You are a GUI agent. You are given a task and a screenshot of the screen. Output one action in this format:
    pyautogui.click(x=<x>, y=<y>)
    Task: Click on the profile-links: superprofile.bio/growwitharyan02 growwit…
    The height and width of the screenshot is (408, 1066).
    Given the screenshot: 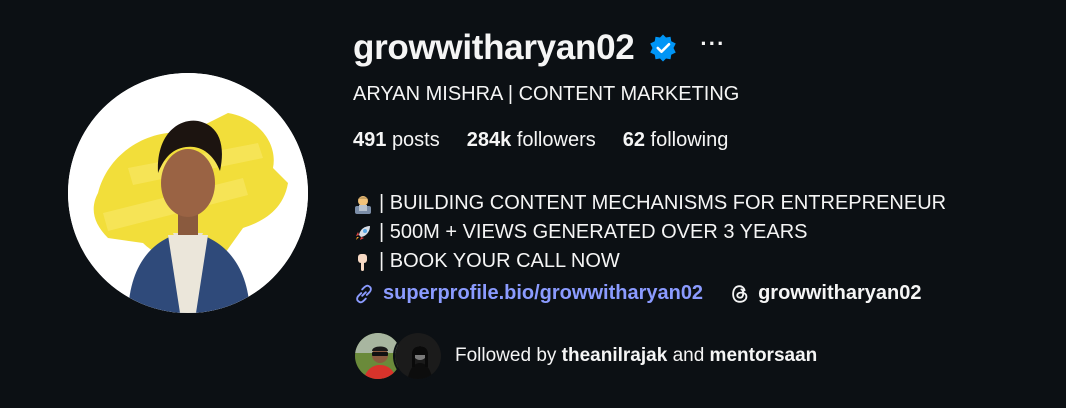 What is the action you would take?
    pyautogui.click(x=637, y=293)
    